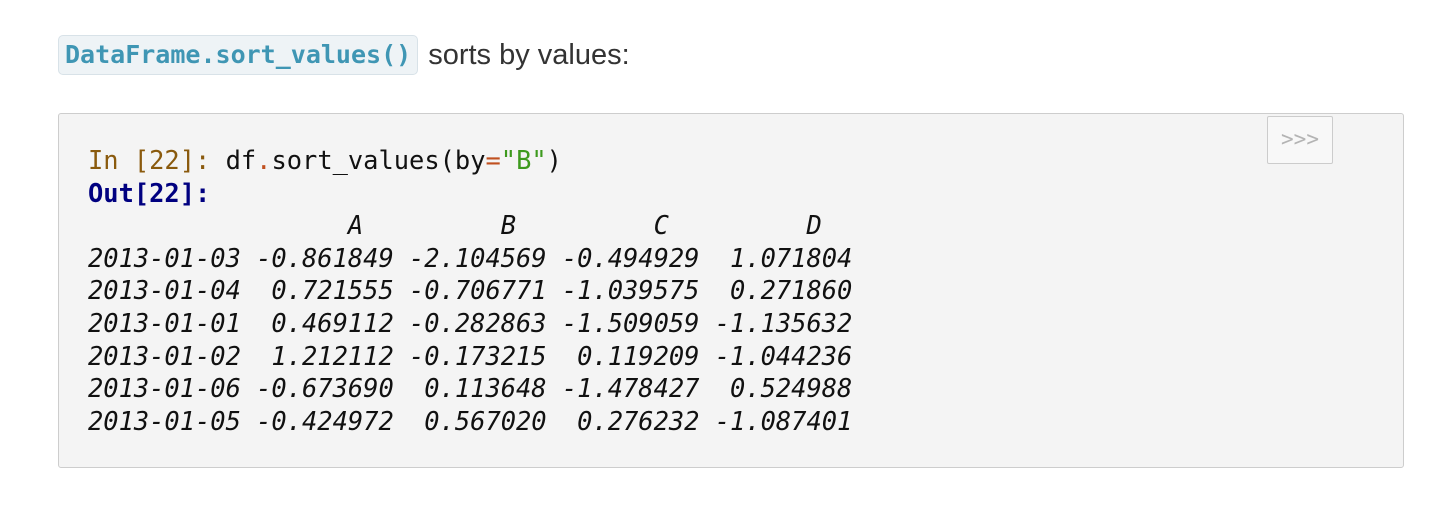 Image resolution: width=1440 pixels, height=528 pixels. Describe the element at coordinates (149, 192) in the screenshot. I see `output-prompt: Out[22]:` at that location.